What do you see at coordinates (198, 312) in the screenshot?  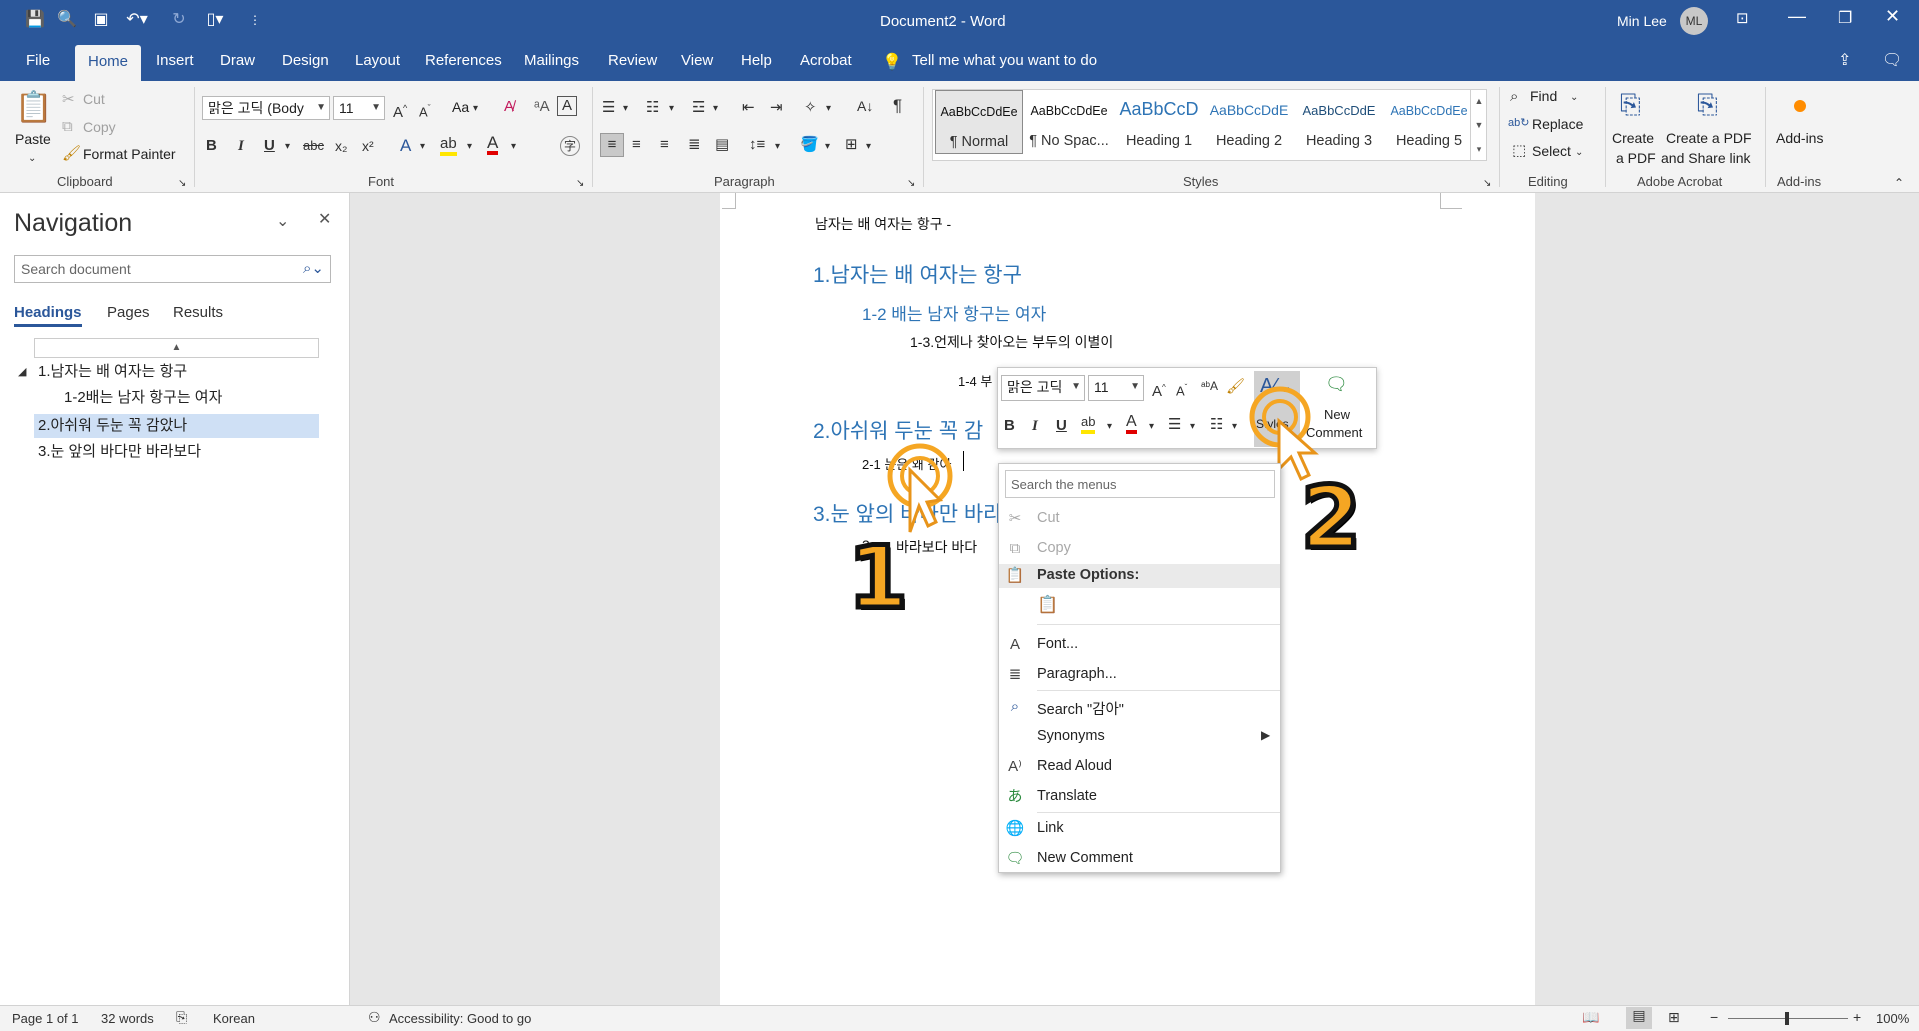 I see `nav-tab-results: Results` at bounding box center [198, 312].